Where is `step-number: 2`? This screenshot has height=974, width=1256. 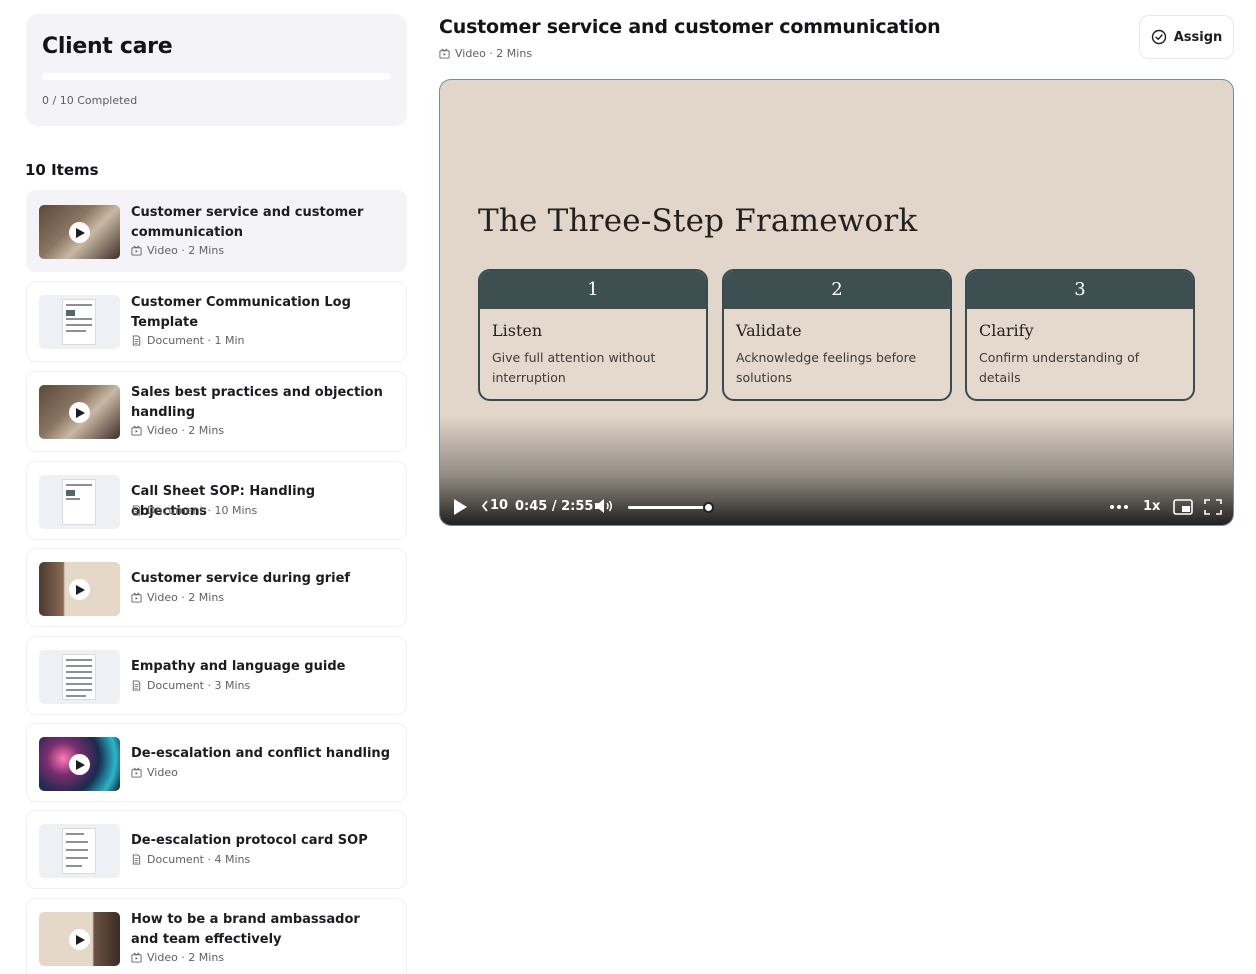
step-number: 2 is located at coordinates (837, 290).